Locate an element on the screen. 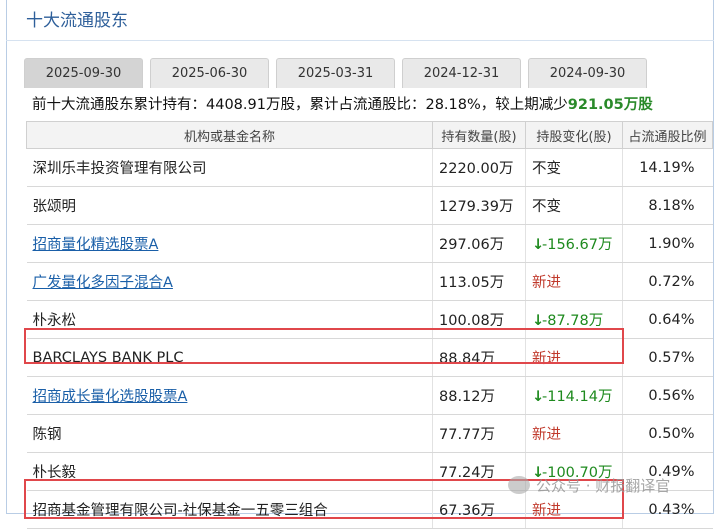 This screenshot has width=720, height=529. holder-name-cell: 招商量化精选股票A is located at coordinates (229, 243).